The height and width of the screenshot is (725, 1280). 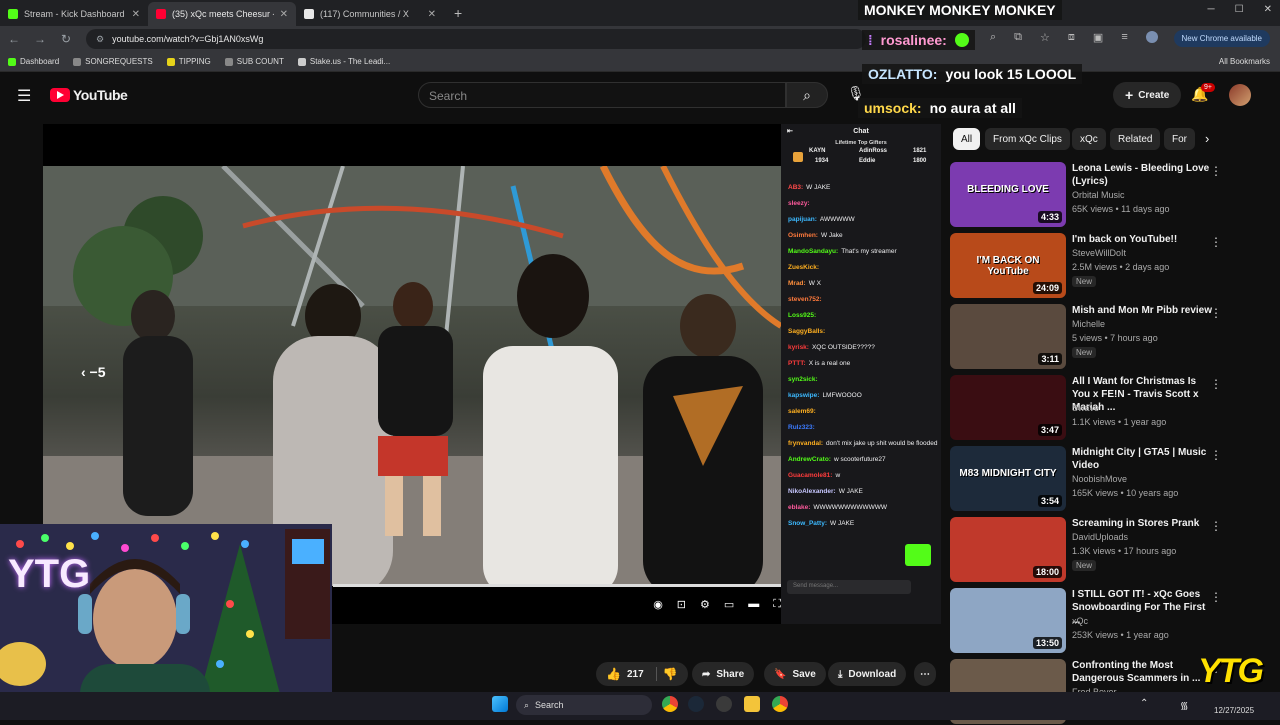 I want to click on bookmark-item: Dashboard, so click(x=33, y=61).